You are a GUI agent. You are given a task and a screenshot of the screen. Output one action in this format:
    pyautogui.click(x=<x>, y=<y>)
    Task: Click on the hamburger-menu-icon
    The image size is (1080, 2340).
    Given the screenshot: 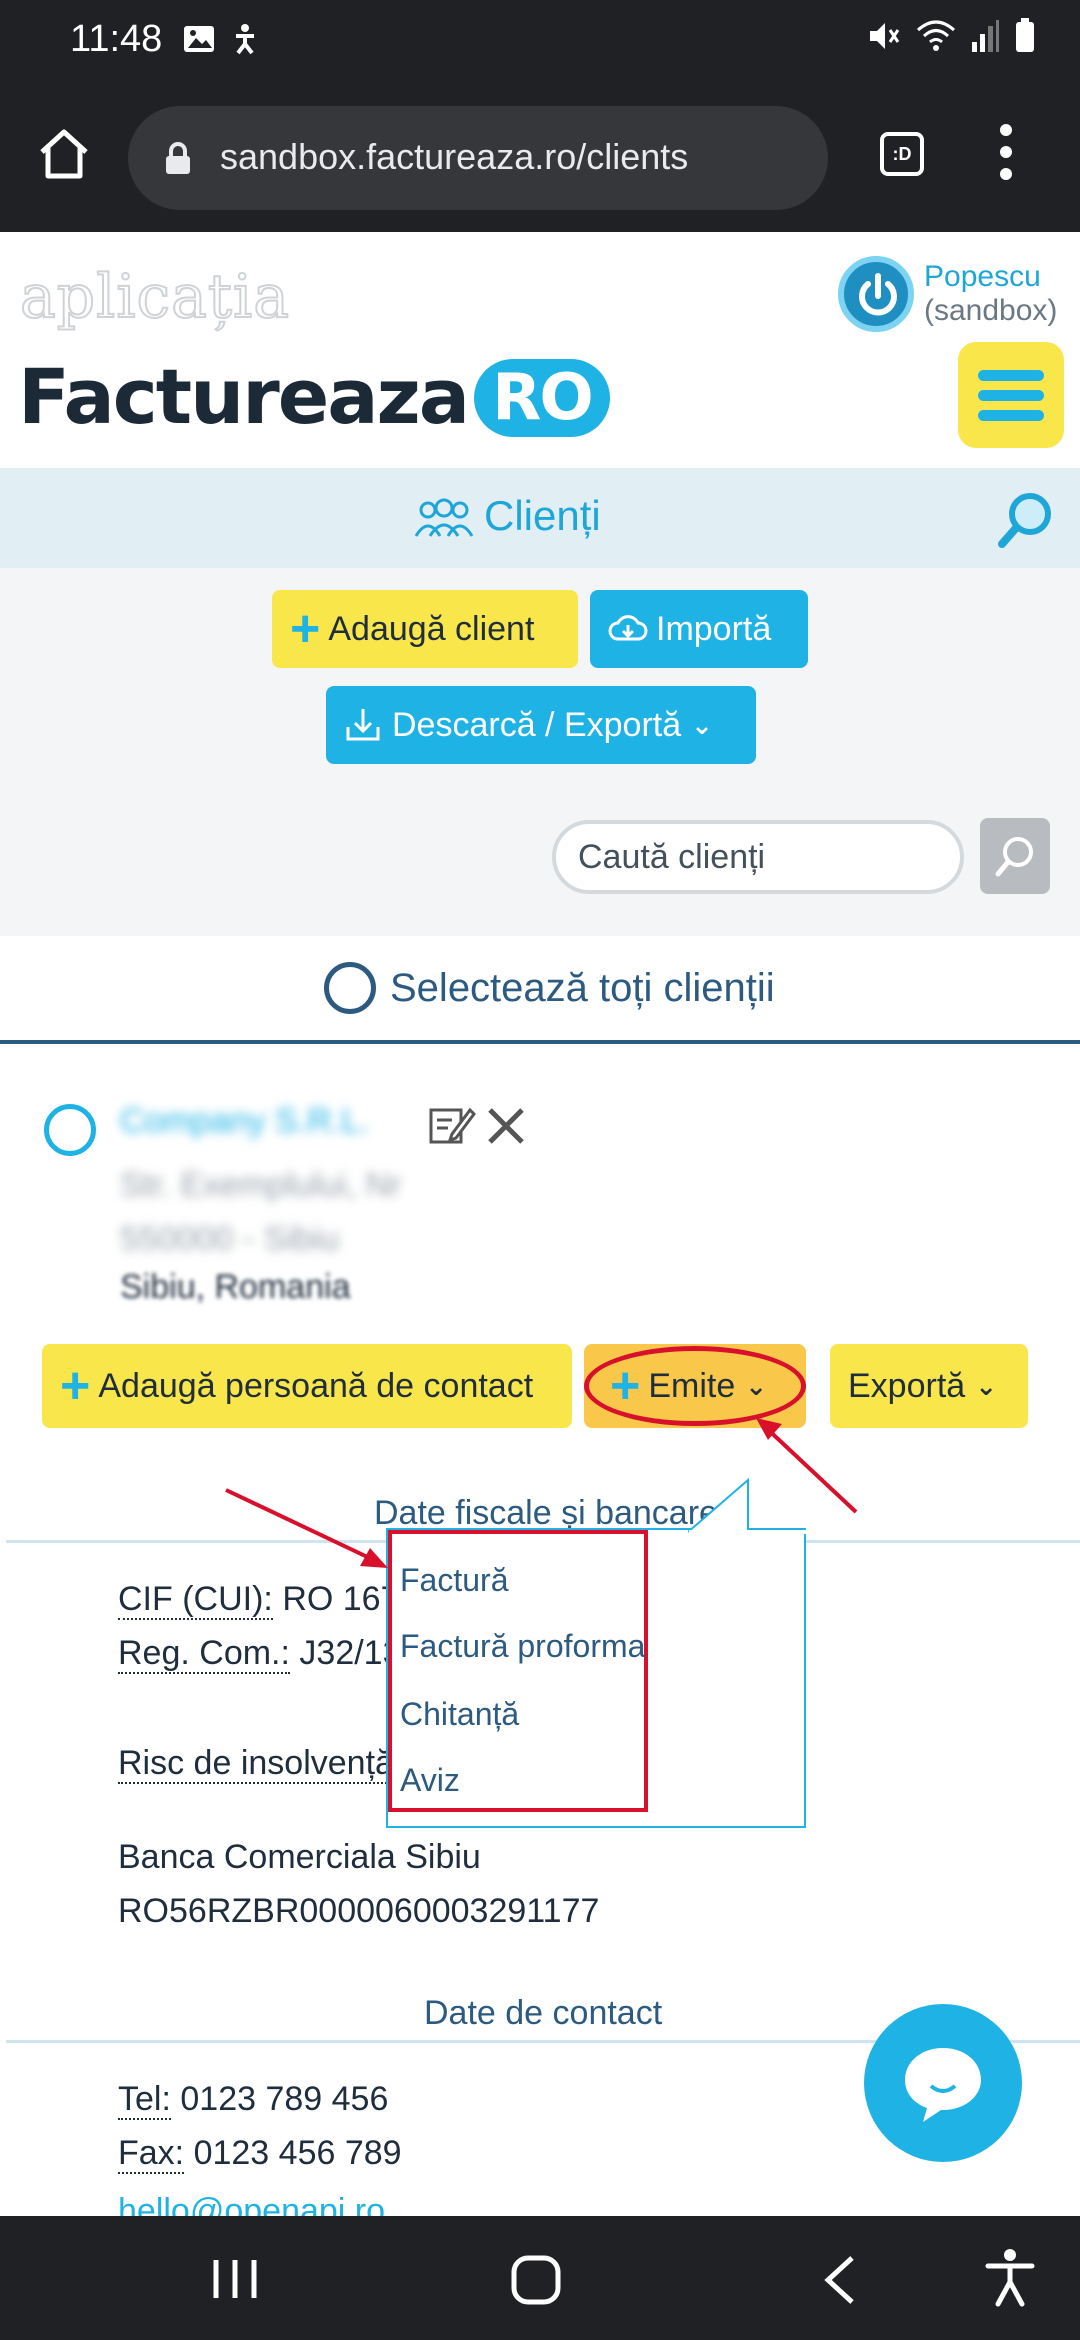 What is the action you would take?
    pyautogui.click(x=1011, y=395)
    